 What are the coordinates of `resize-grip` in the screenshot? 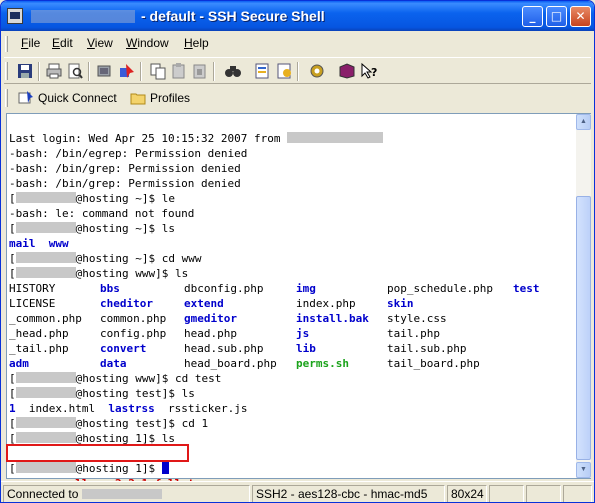 It's located at (577, 493).